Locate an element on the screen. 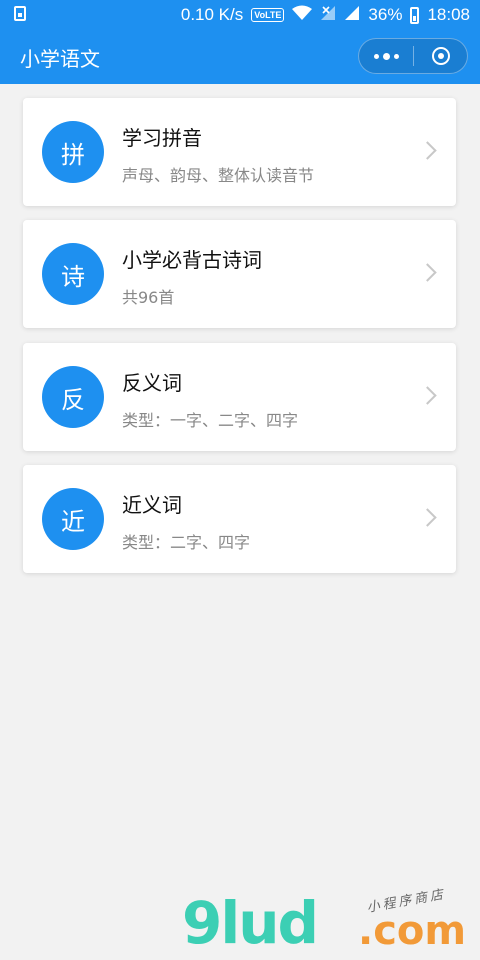 The width and height of the screenshot is (480, 960). signal-icon is located at coordinates (352, 15).